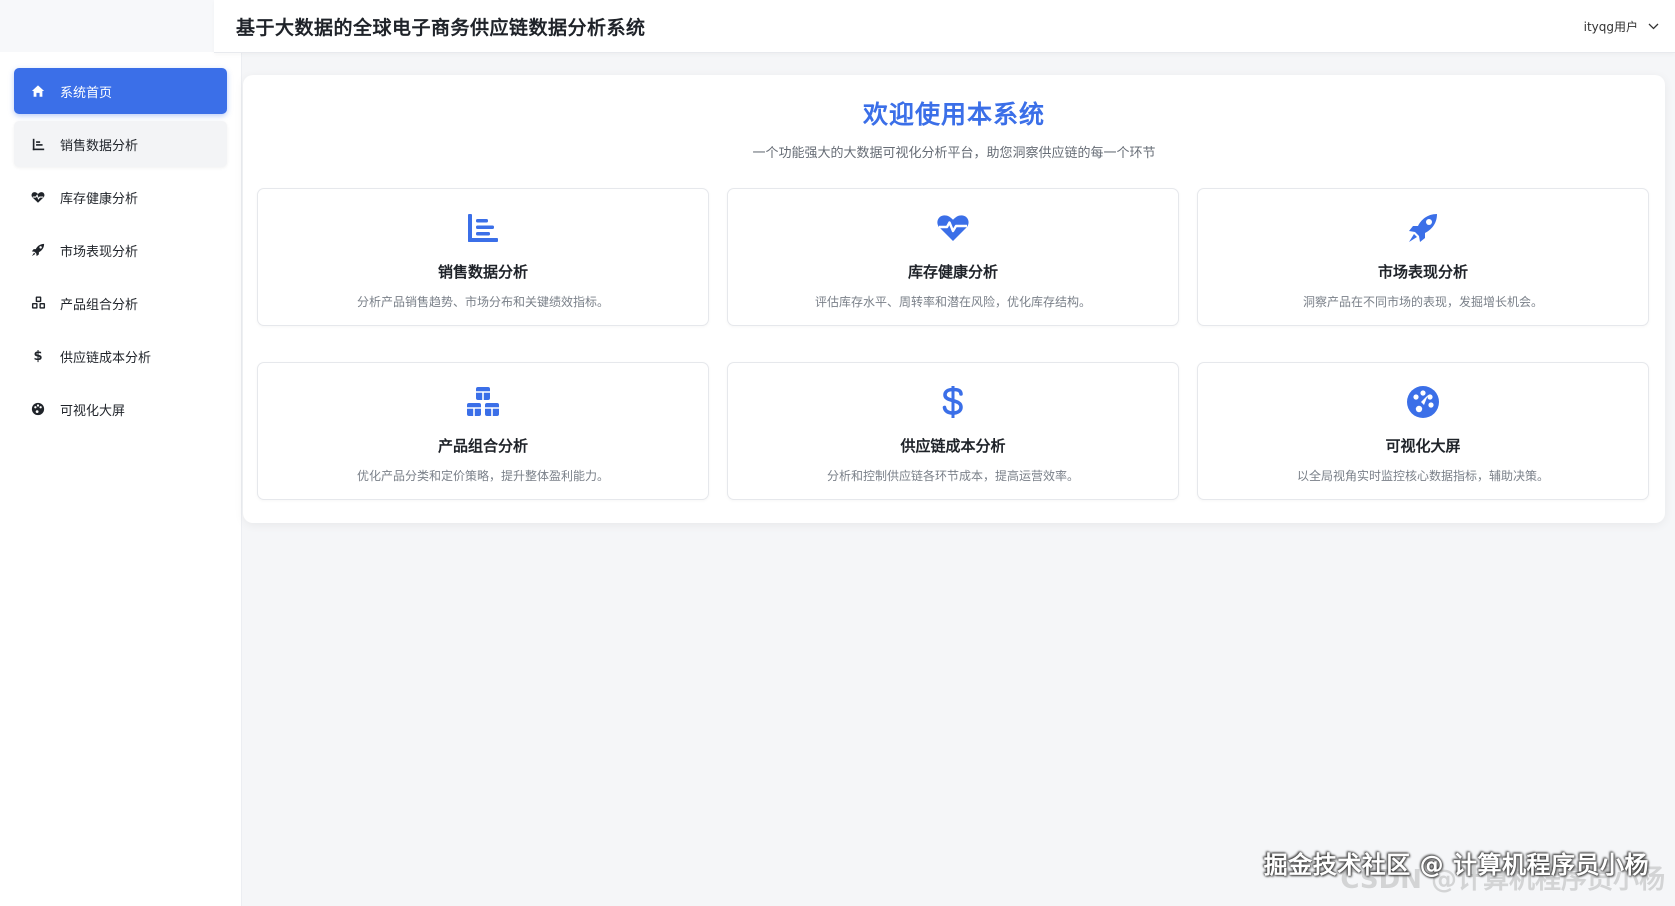 The width and height of the screenshot is (1675, 906). Describe the element at coordinates (483, 257) in the screenshot. I see `feature-card-sales: 销售数据分析 分析产品销售趋势、市场分布和关键绩效指标。` at that location.